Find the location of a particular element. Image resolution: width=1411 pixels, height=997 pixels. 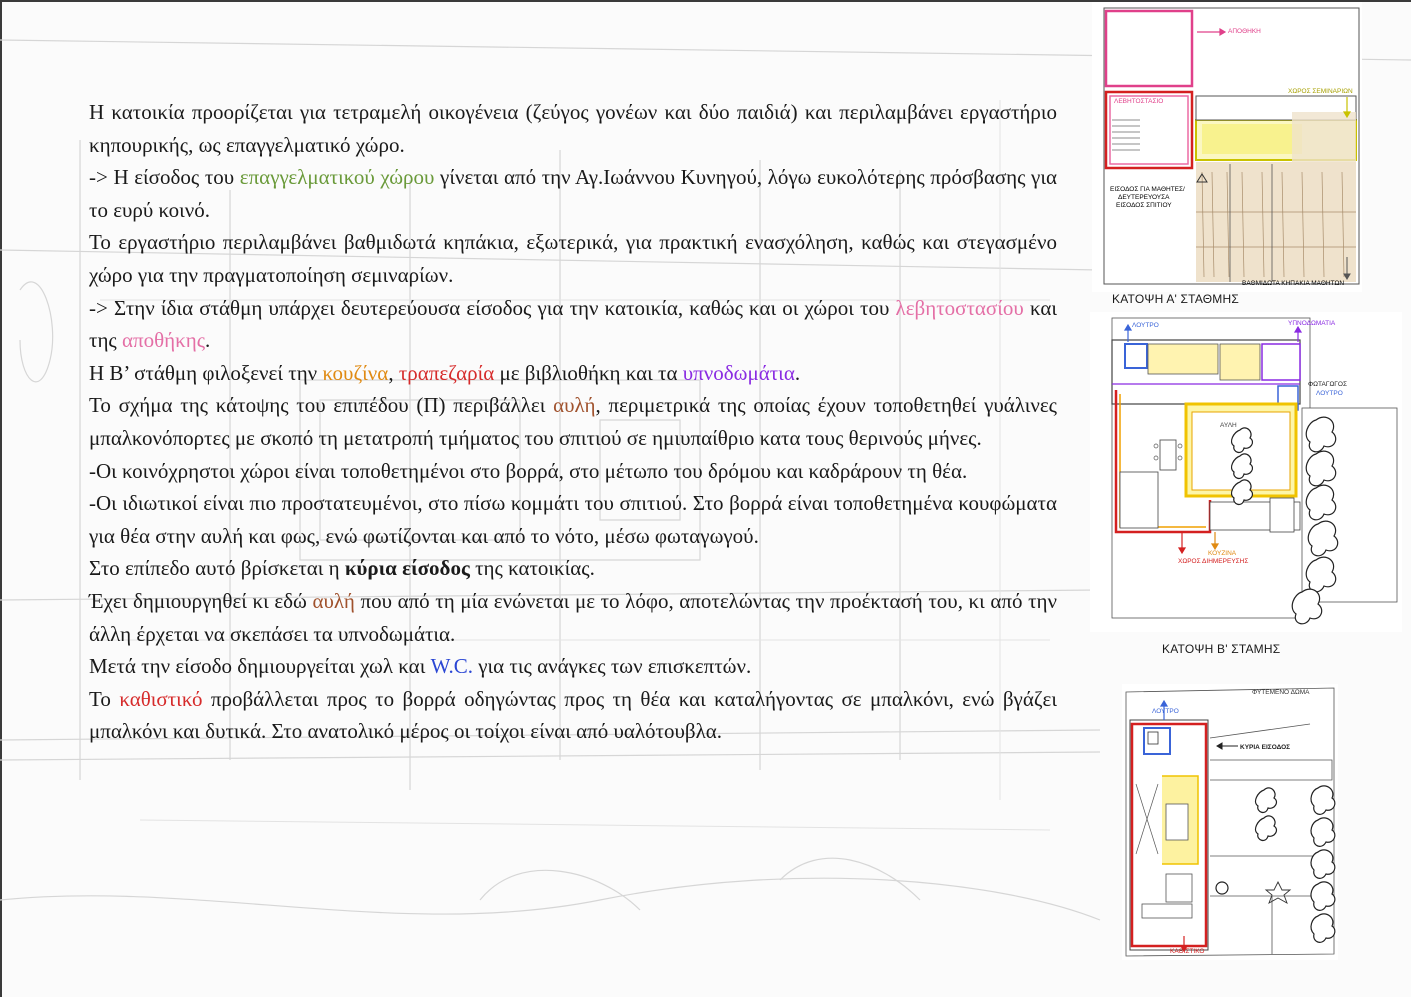

text-run: Το is located at coordinates (104, 698).